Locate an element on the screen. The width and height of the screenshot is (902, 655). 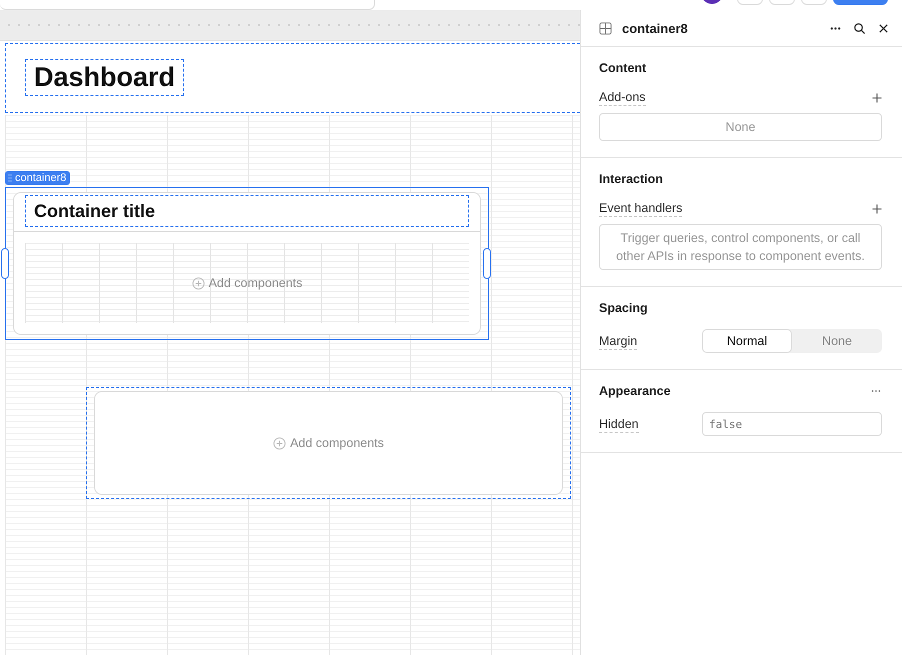
section-title: Spacing is located at coordinates (623, 308).